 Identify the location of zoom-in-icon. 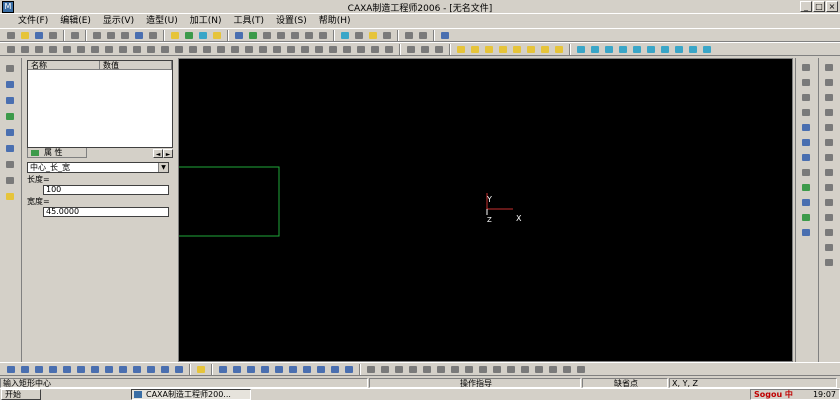
(281, 35).